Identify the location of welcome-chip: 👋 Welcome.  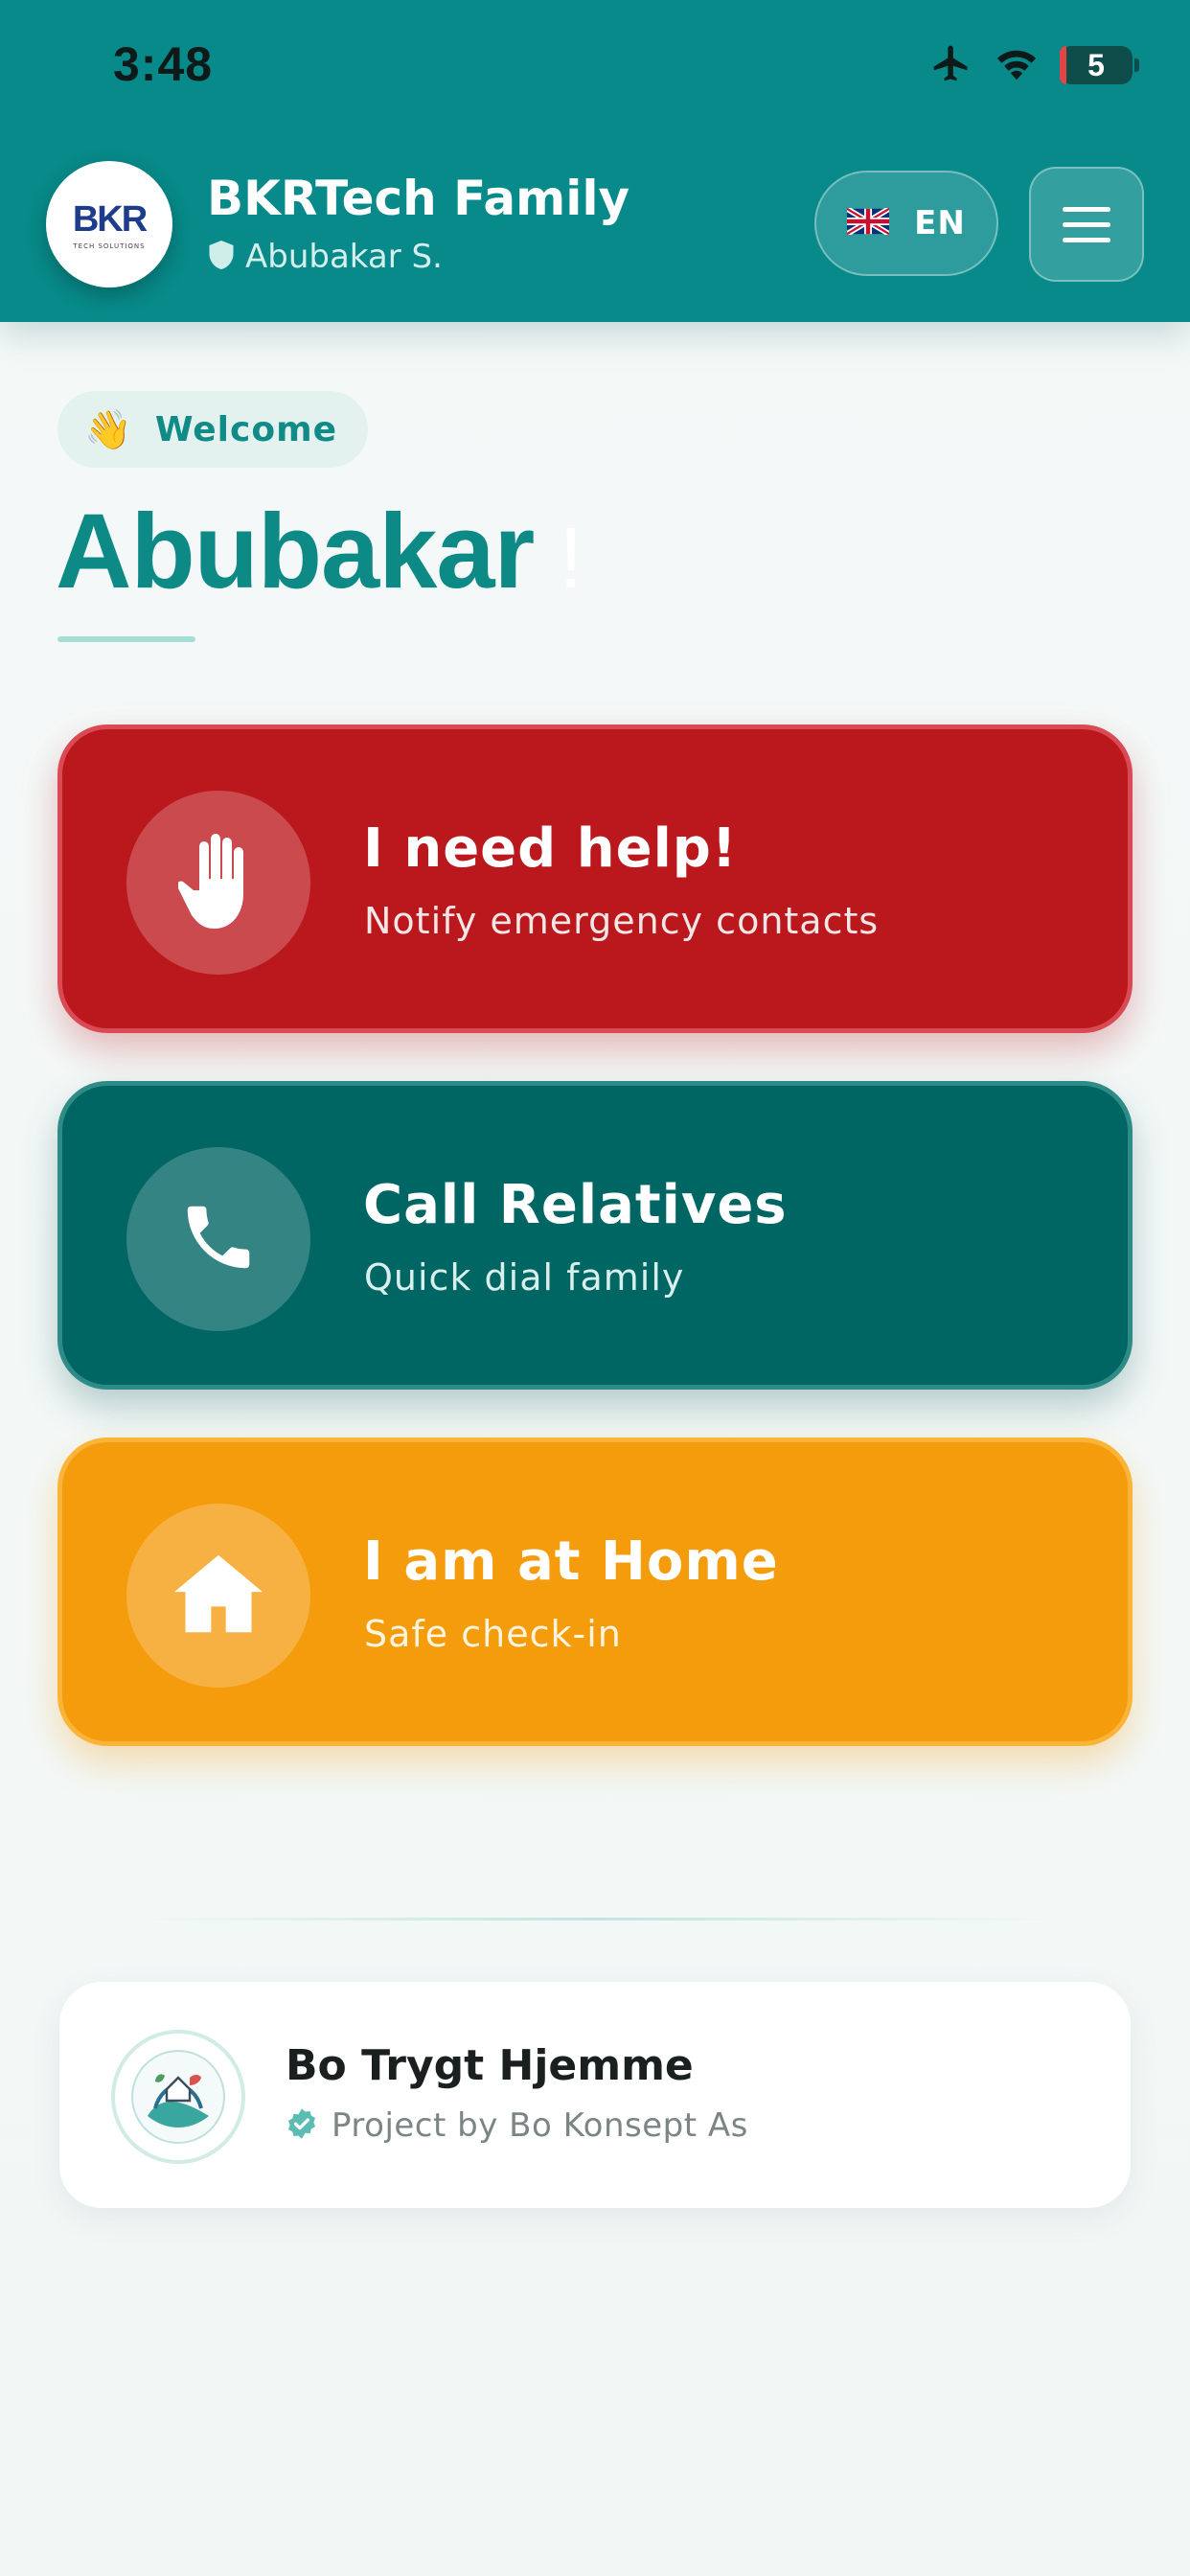
(213, 429).